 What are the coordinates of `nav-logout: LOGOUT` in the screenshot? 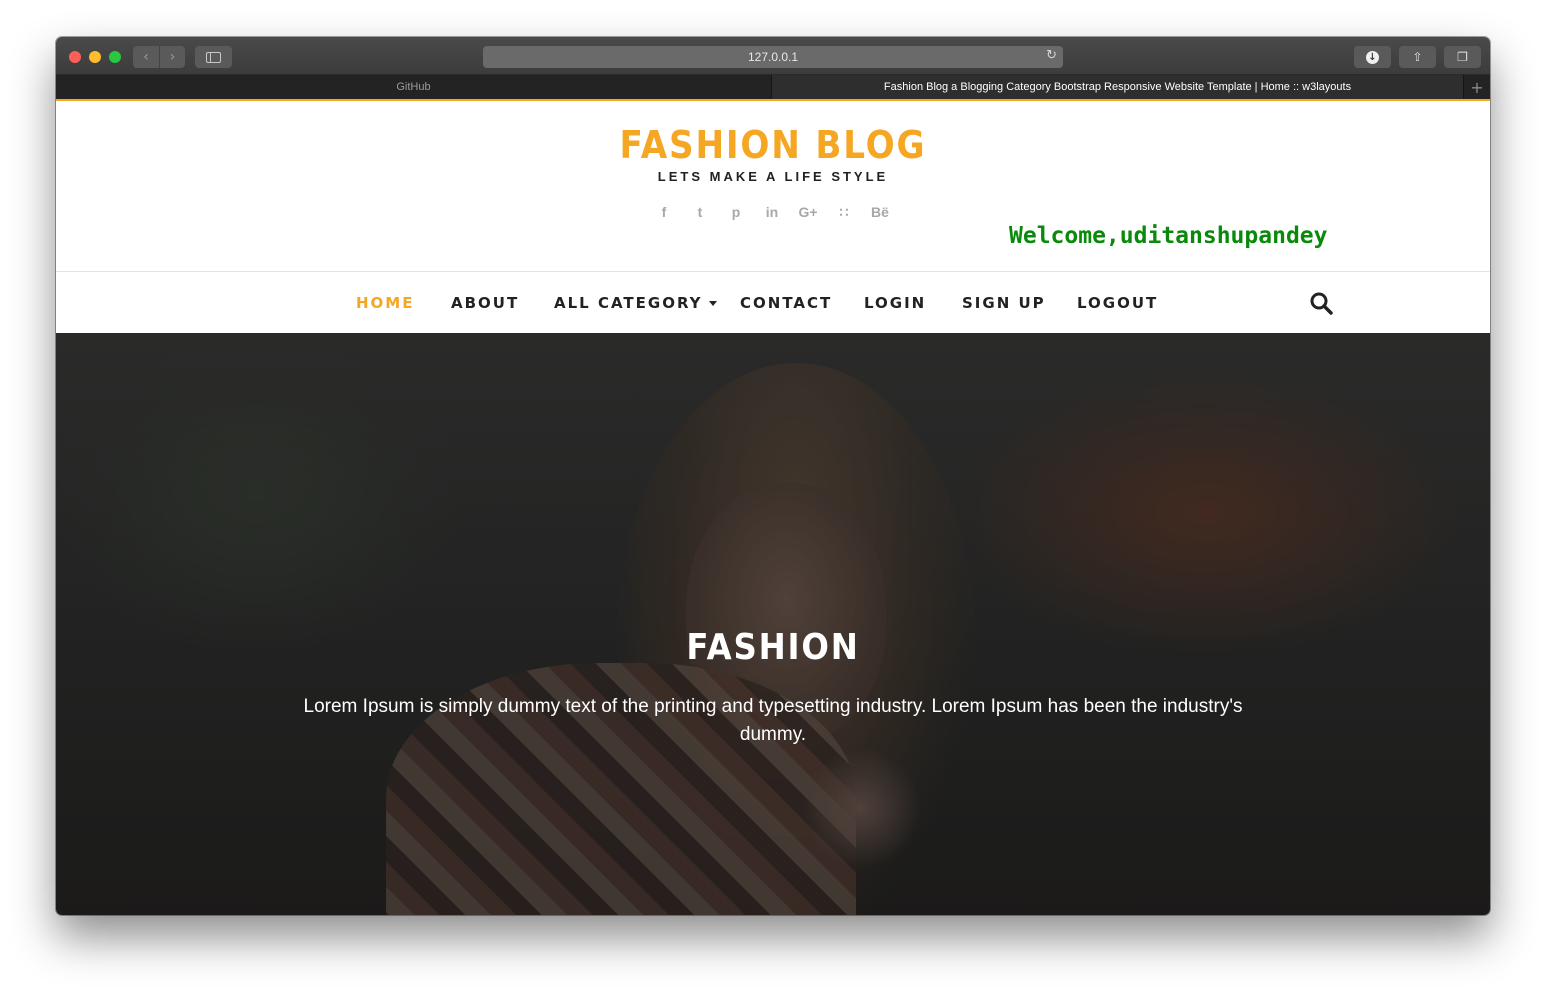 It's located at (1117, 303).